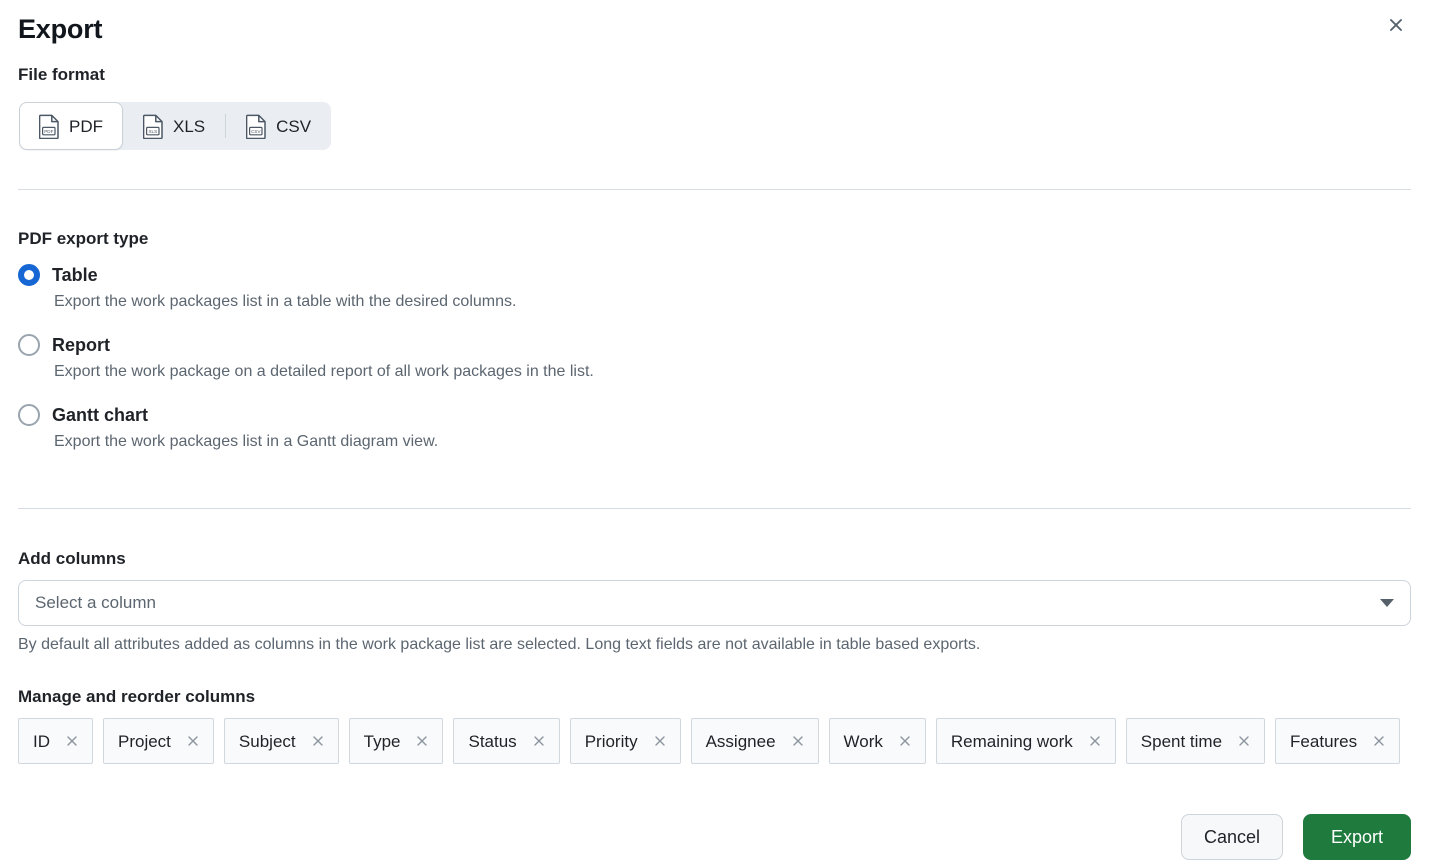 This screenshot has height=868, width=1429. Describe the element at coordinates (611, 741) in the screenshot. I see `column-chip-label: Priority` at that location.